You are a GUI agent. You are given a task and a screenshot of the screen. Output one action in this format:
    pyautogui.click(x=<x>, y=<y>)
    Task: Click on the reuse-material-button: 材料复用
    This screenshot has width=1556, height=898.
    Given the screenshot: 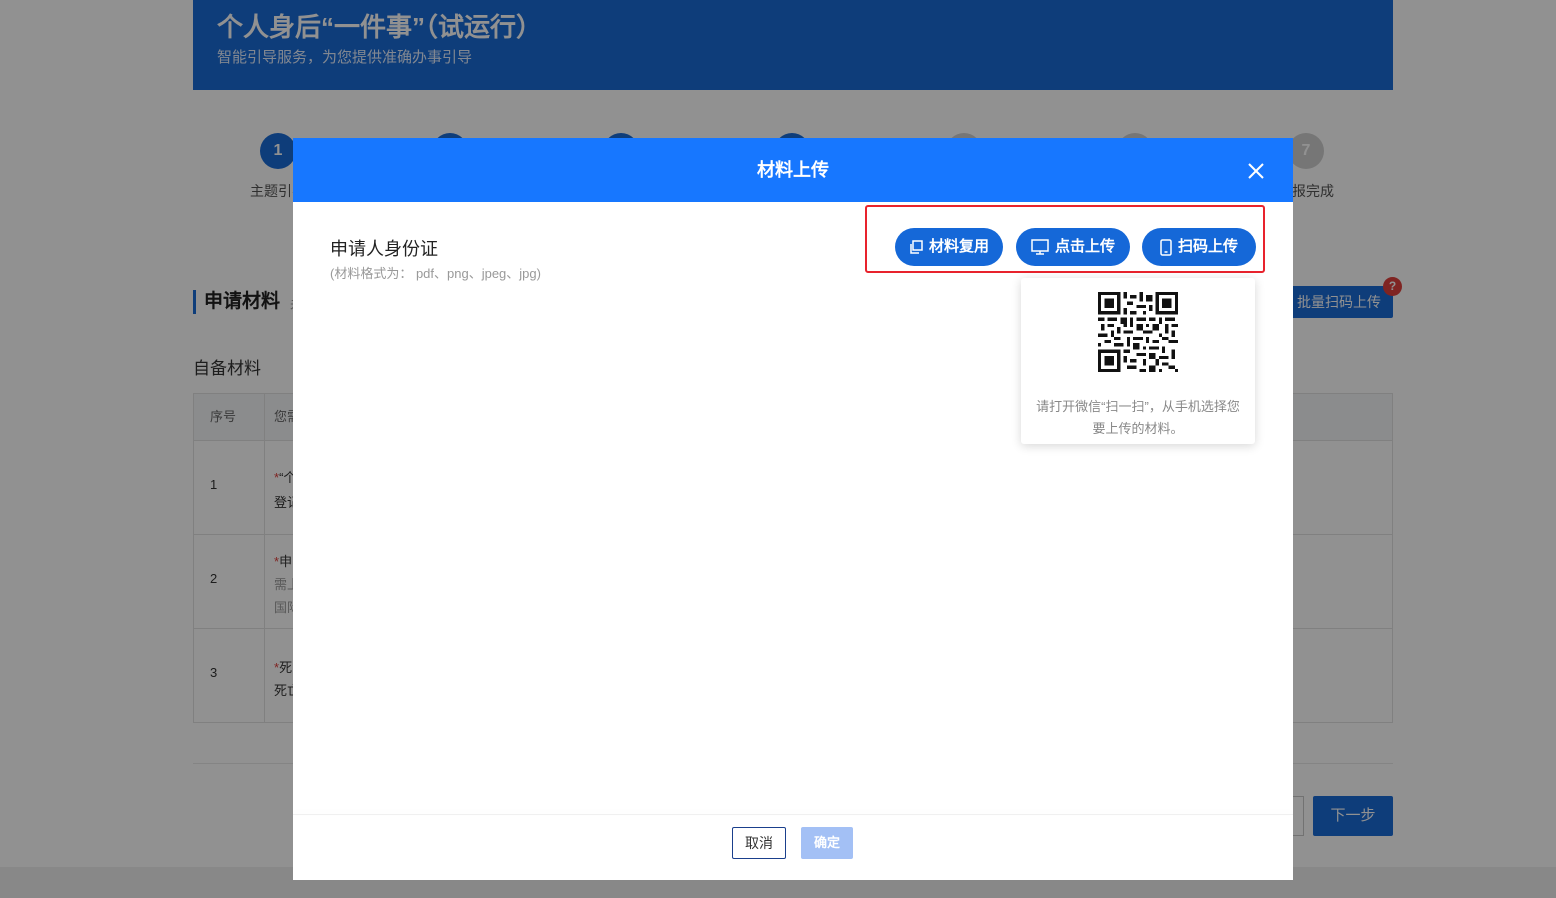 What is the action you would take?
    pyautogui.click(x=949, y=247)
    